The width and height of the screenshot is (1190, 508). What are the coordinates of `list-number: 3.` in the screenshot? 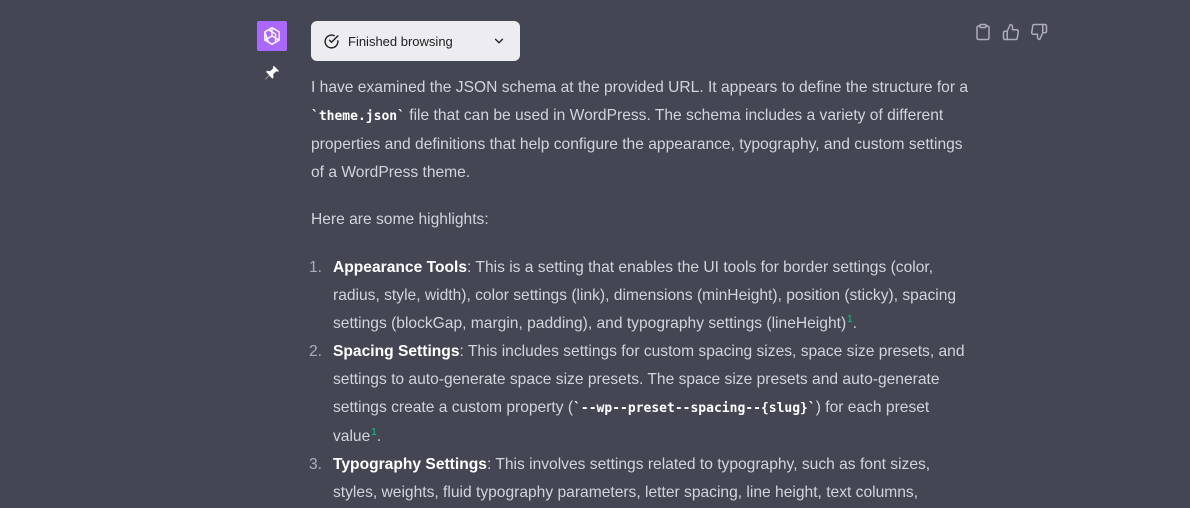 It's located at (316, 464).